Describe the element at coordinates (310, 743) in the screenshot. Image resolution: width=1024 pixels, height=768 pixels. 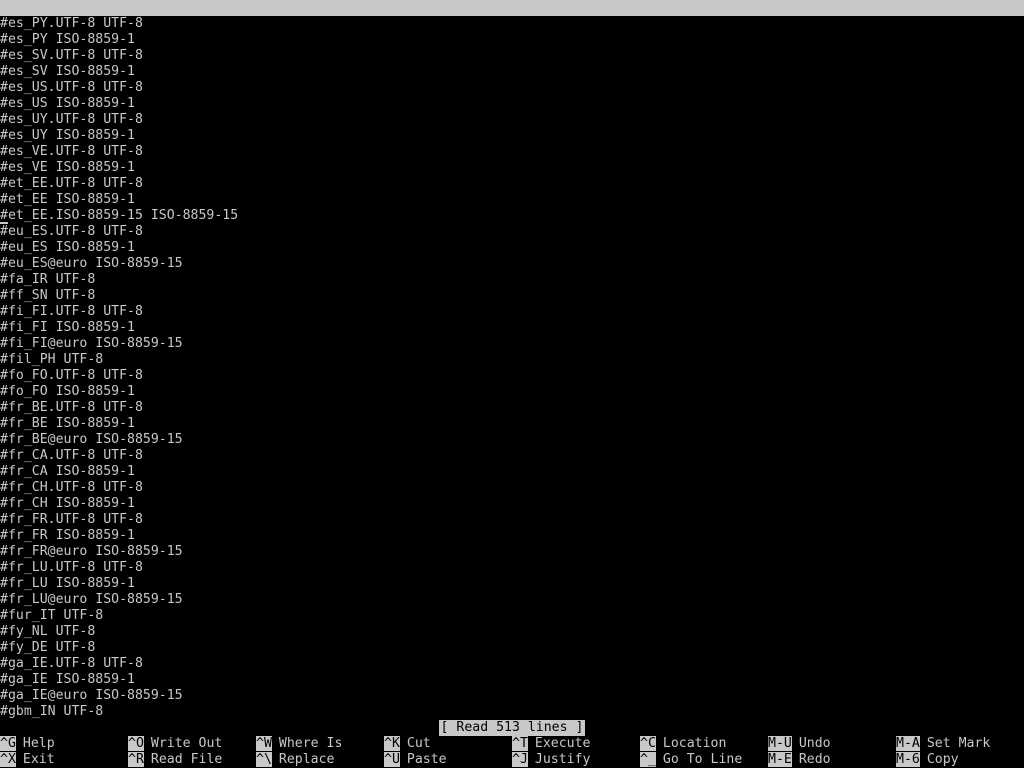
I see `shortcut-label: Where Is` at that location.